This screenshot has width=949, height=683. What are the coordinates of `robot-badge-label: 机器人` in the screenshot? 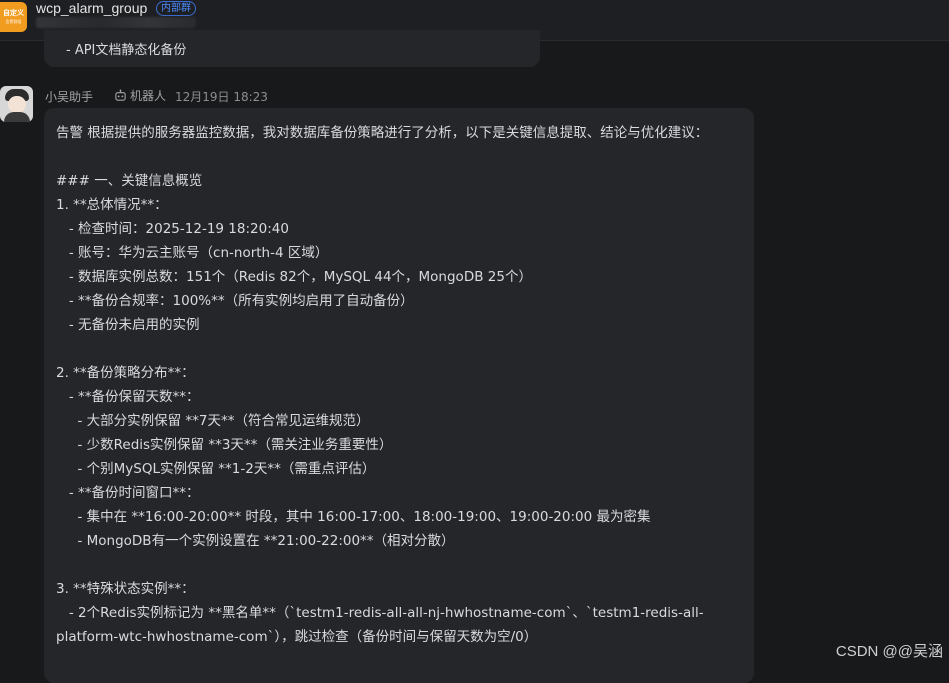 It's located at (148, 96).